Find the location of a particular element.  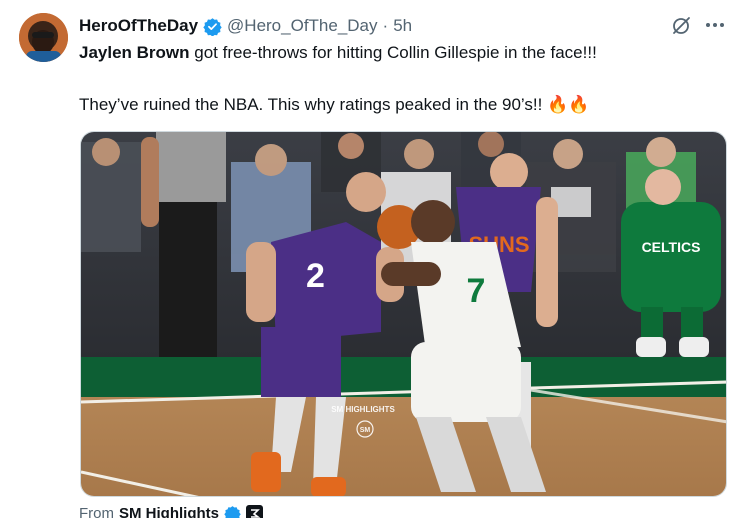

more-options-icon is located at coordinates (715, 25).